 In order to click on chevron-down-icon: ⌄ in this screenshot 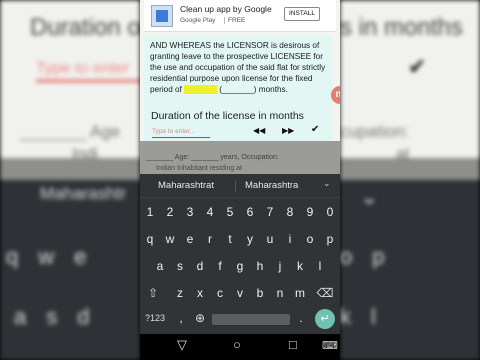, I will do `click(327, 183)`.